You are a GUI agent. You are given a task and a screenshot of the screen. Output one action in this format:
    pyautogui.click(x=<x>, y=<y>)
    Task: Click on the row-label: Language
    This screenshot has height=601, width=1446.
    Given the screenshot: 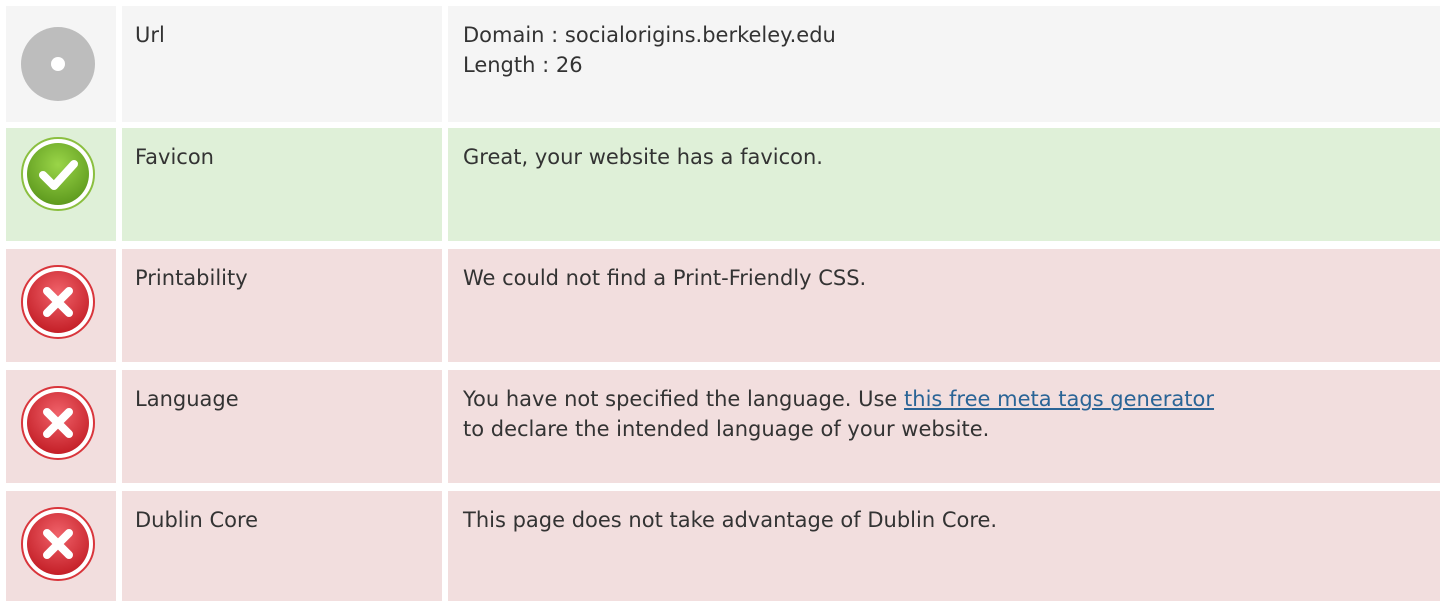 What is the action you would take?
    pyautogui.click(x=282, y=426)
    